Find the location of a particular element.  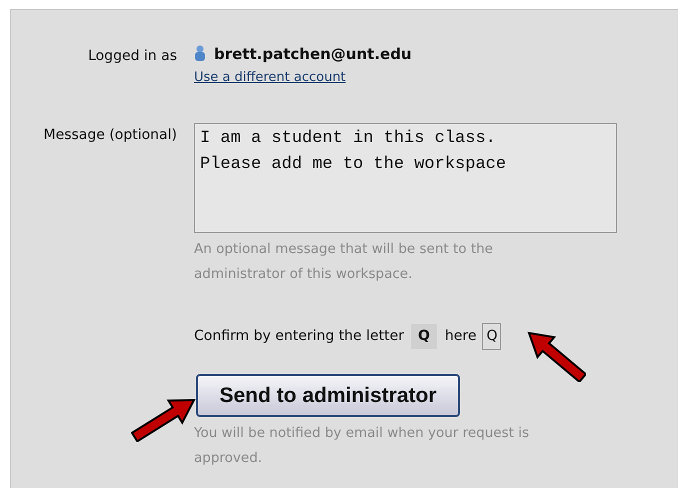

logged-in-label: Logged in as is located at coordinates (132, 56).